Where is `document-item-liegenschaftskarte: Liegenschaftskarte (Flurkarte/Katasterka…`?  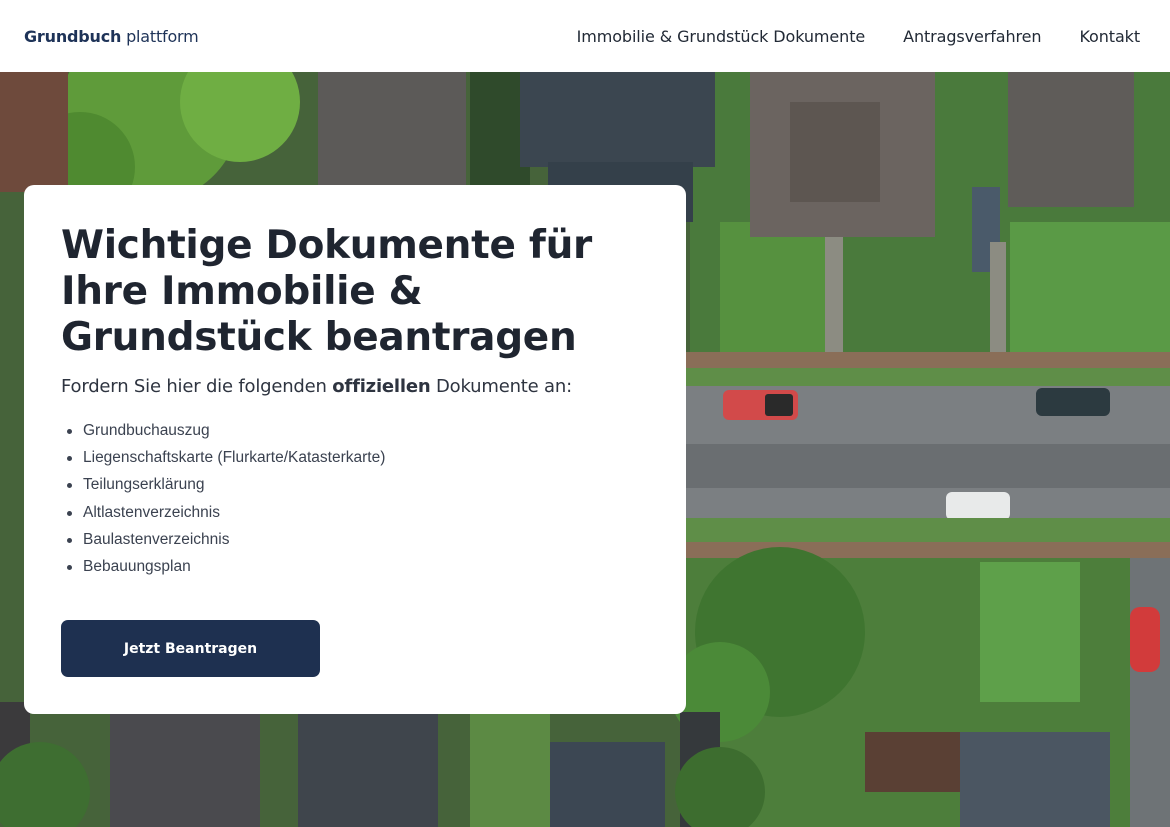 document-item-liegenschaftskarte: Liegenschaftskarte (Flurkarte/Katasterka… is located at coordinates (355, 457).